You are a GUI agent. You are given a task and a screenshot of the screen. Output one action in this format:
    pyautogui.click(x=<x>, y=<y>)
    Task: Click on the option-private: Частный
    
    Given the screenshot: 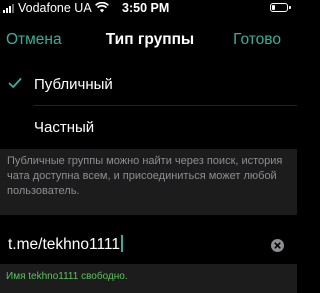 What is the action you would take?
    pyautogui.click(x=148, y=127)
    